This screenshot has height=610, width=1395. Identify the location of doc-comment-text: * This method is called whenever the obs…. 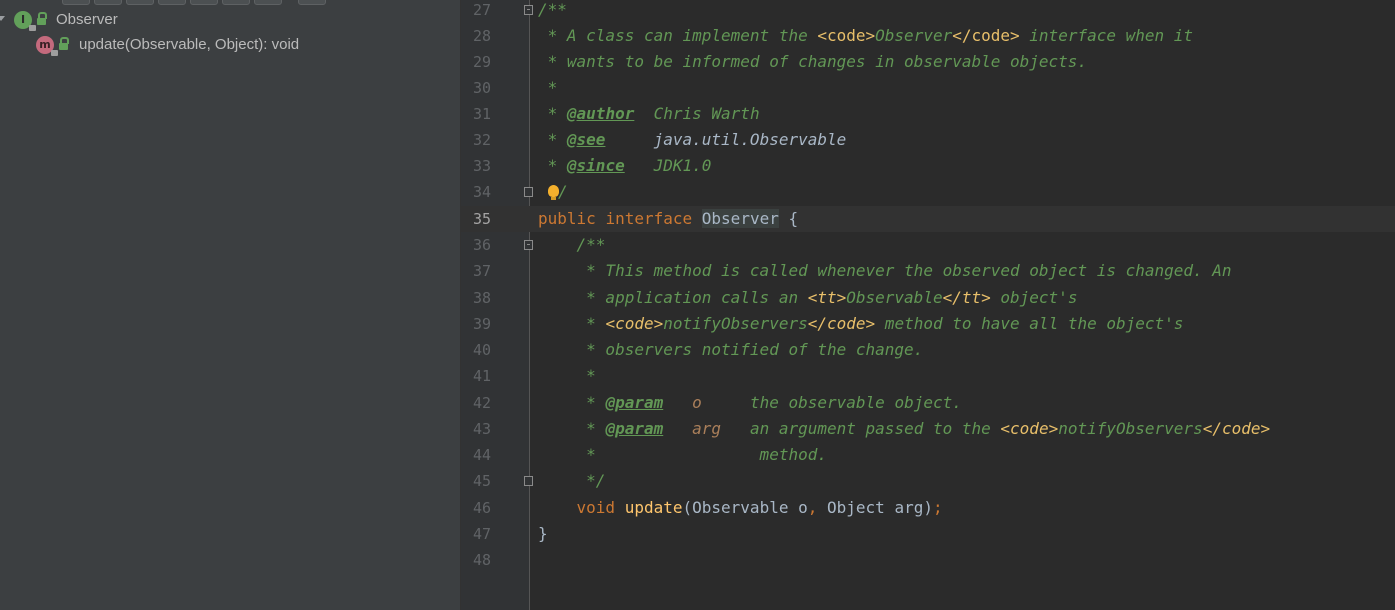
(885, 270).